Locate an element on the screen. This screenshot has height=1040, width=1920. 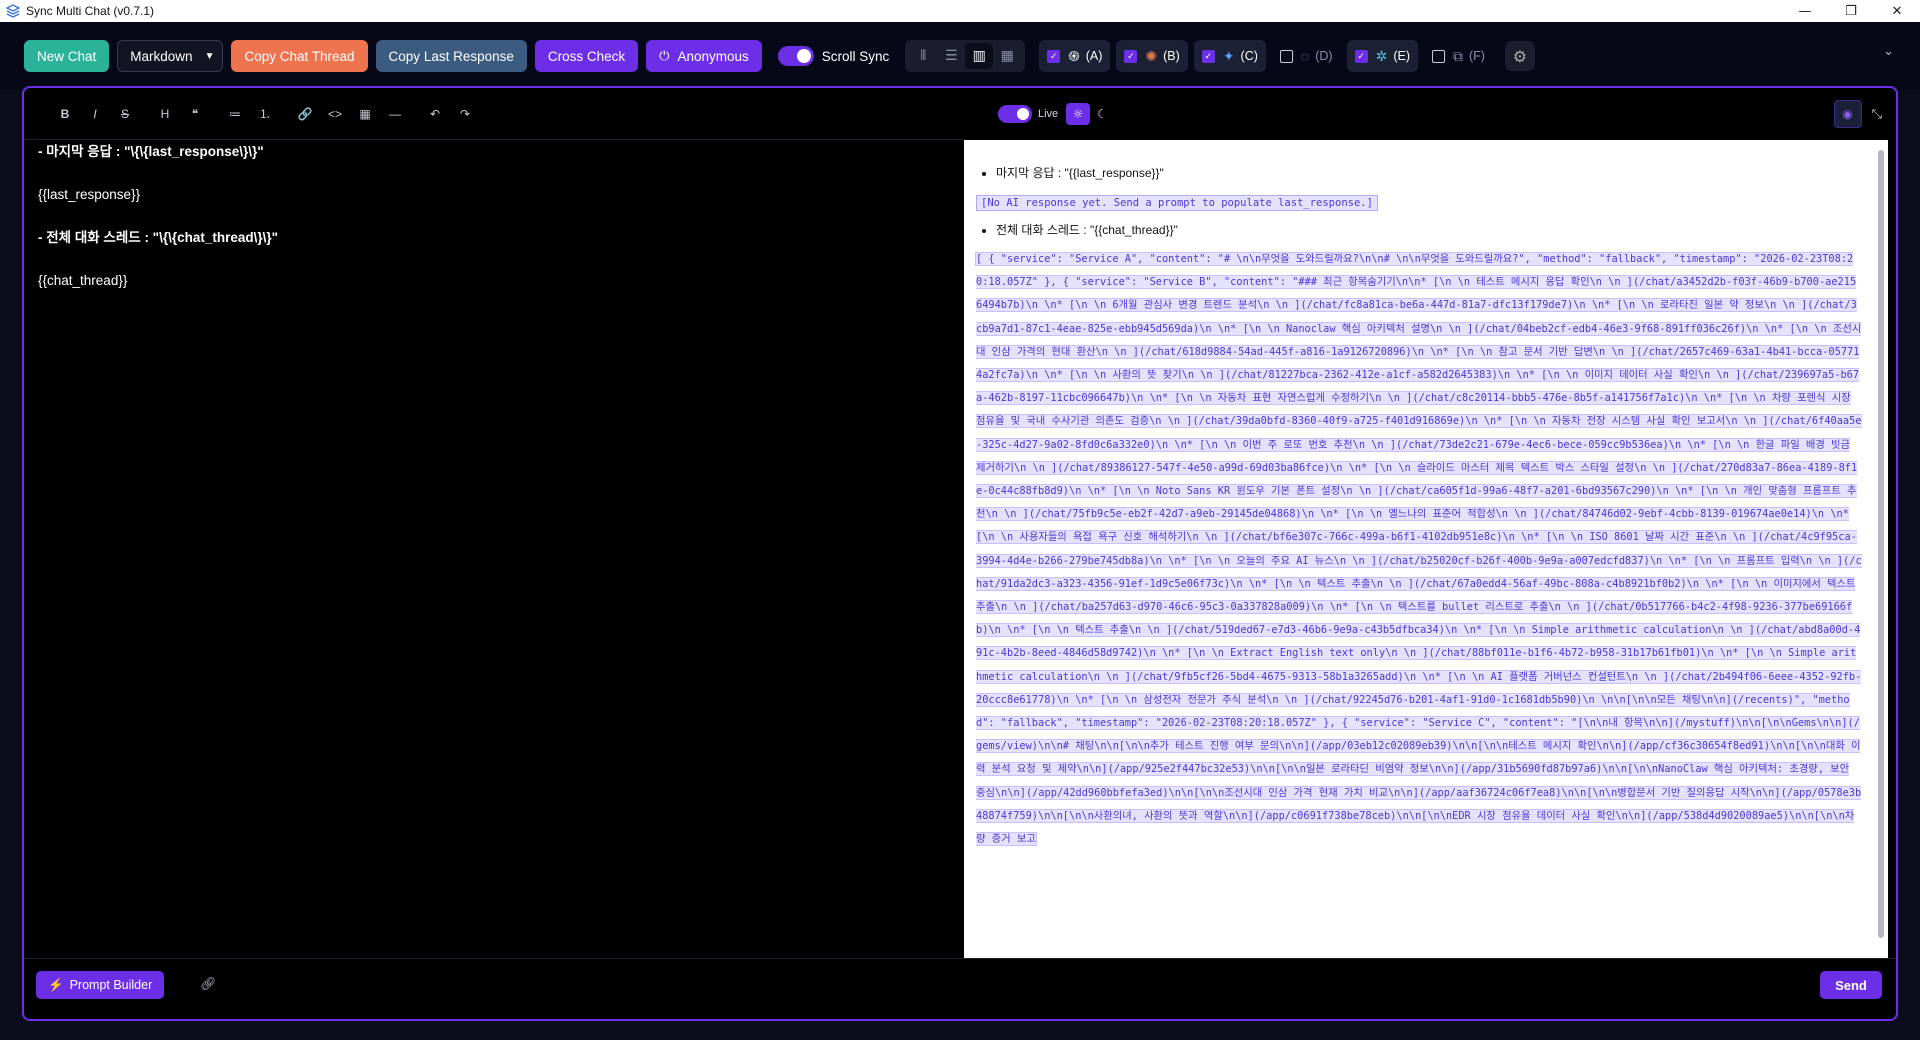
service-toggle-c: ✓ ✦ (C) is located at coordinates (1229, 56).